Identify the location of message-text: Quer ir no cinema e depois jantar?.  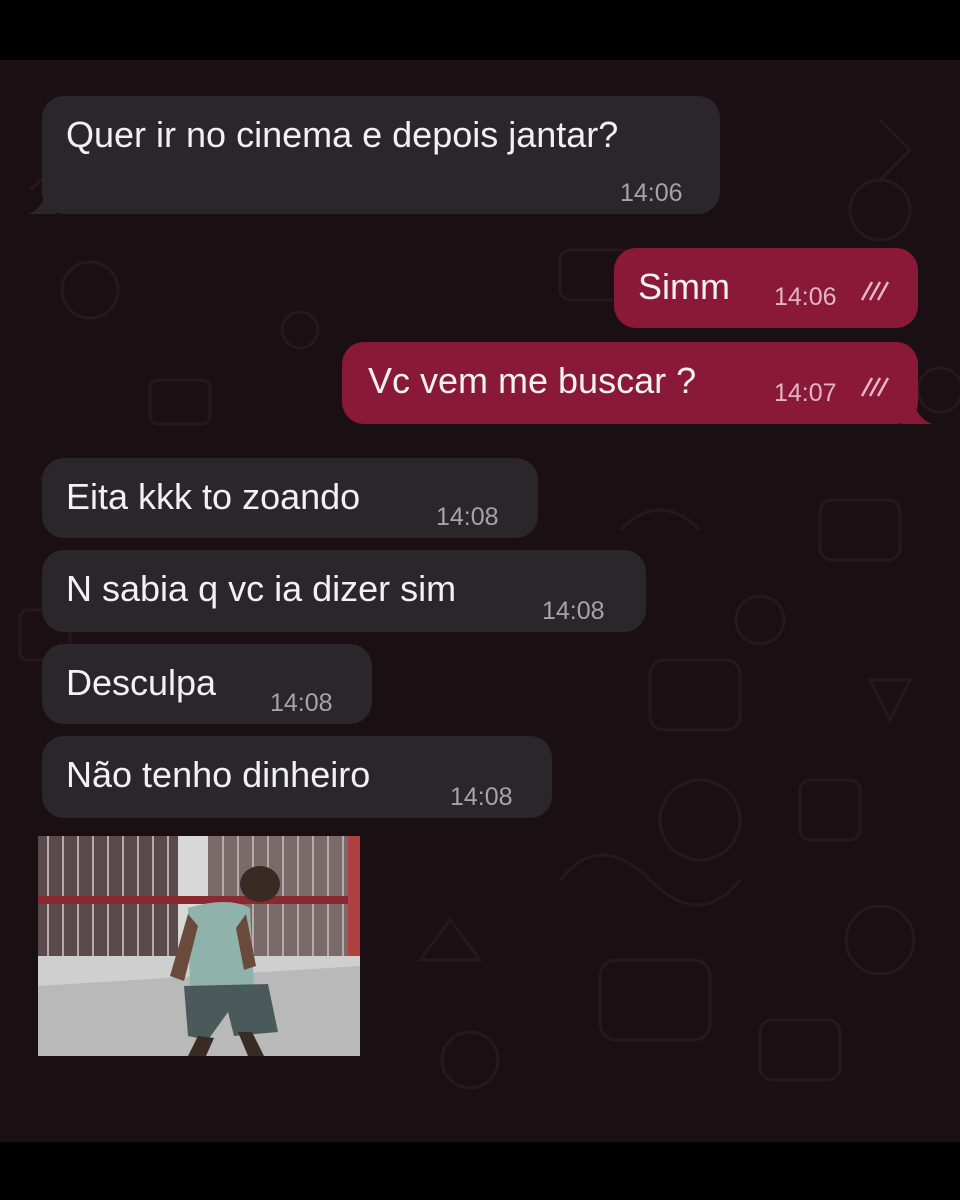
(342, 134).